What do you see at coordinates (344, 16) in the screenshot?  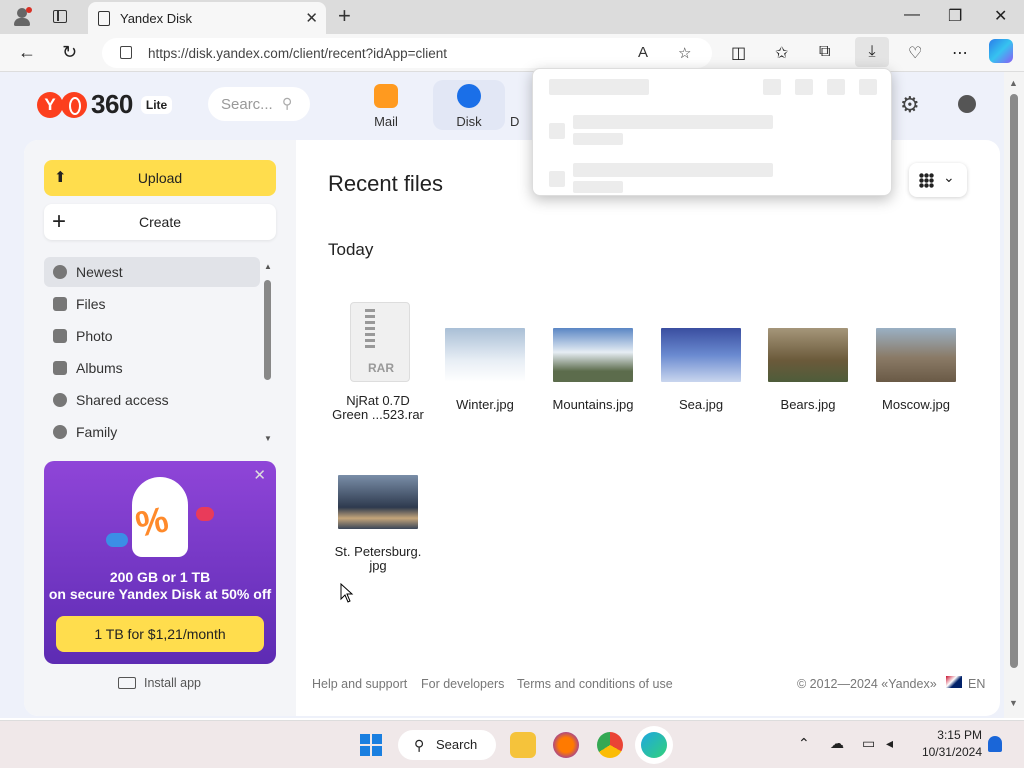 I see `new-tab-icon: +` at bounding box center [344, 16].